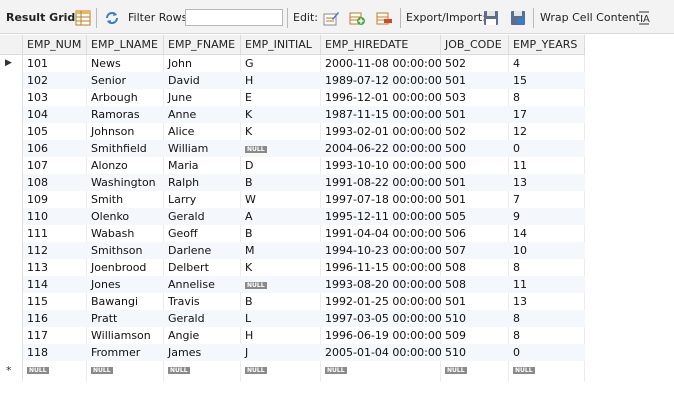  Describe the element at coordinates (202, 182) in the screenshot. I see `cell-emp-fname: Ralph` at that location.